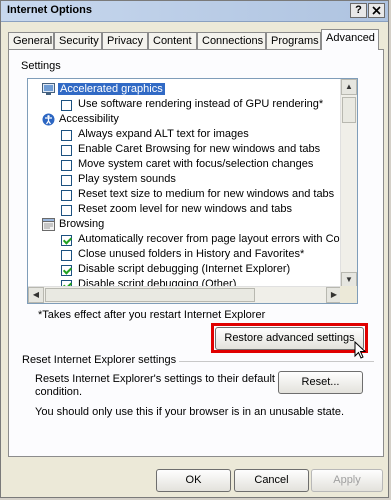  I want to click on scroll-up-button: ▲, so click(349, 87).